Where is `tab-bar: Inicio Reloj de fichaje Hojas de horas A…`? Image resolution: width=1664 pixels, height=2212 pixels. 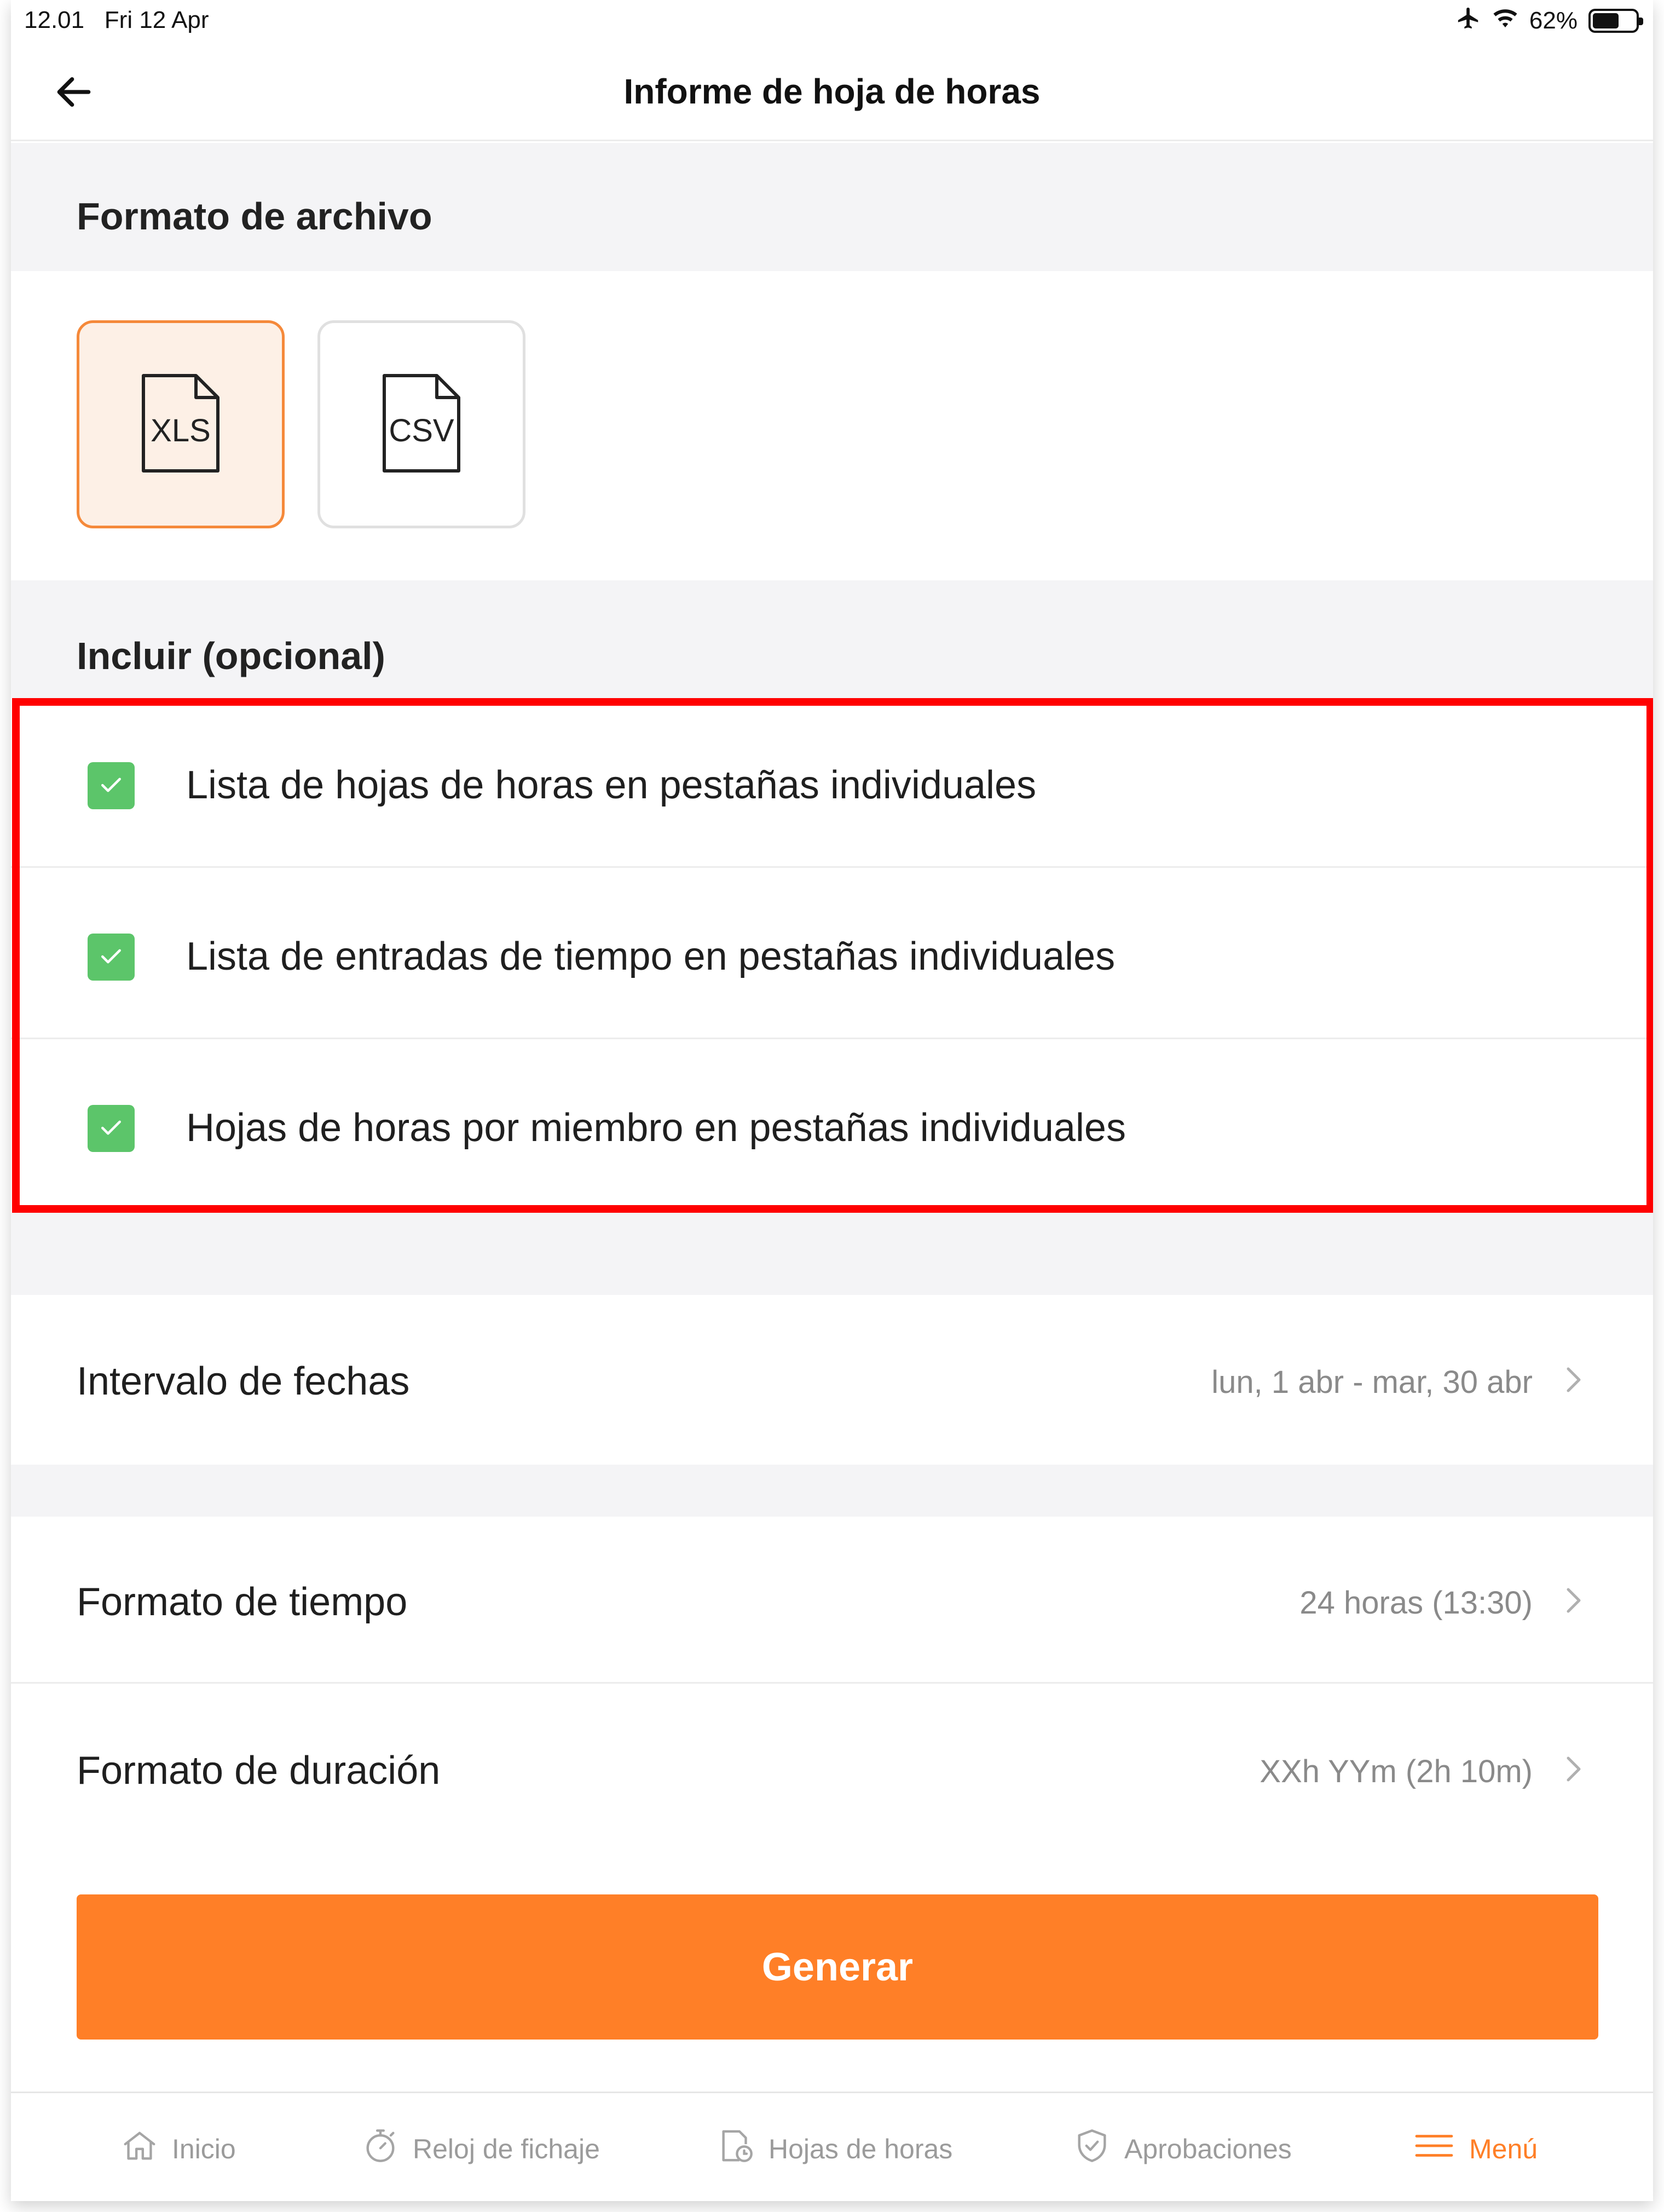
tab-bar: Inicio Reloj de fichaje Hojas de horas A… is located at coordinates (832, 2147).